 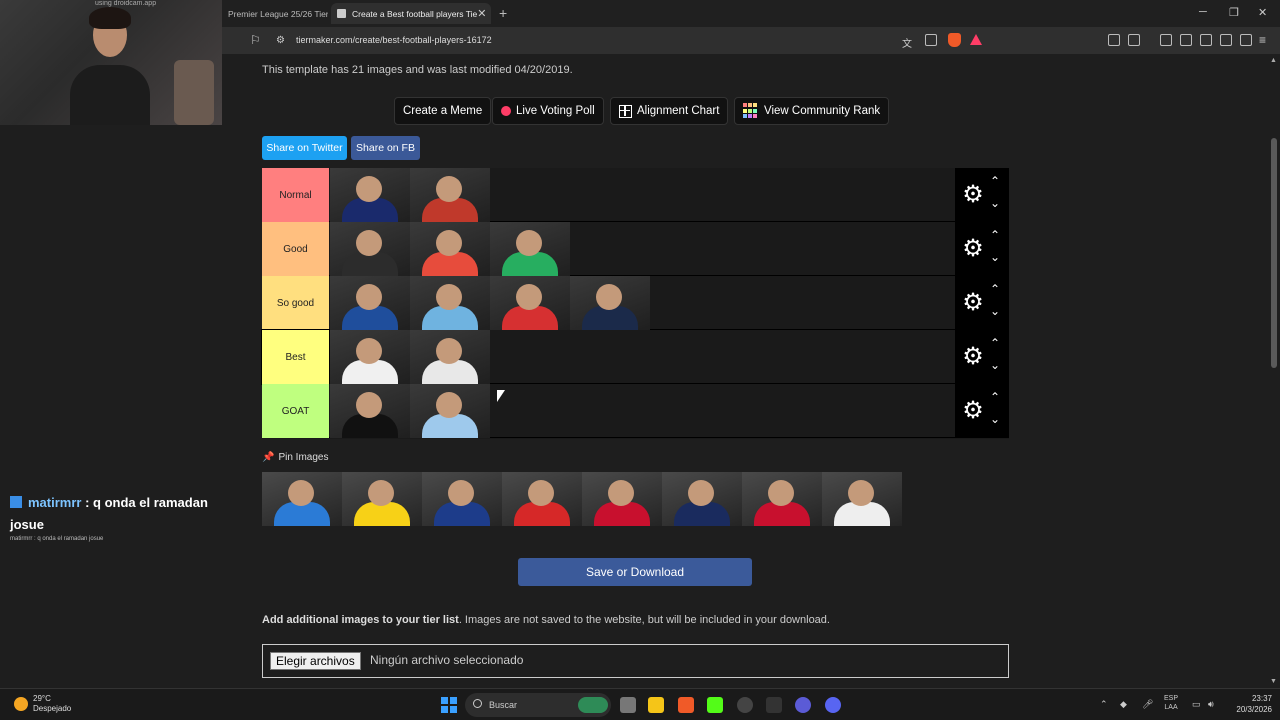 What do you see at coordinates (1147, 704) in the screenshot?
I see `microphone-icon: 🎤︎` at bounding box center [1147, 704].